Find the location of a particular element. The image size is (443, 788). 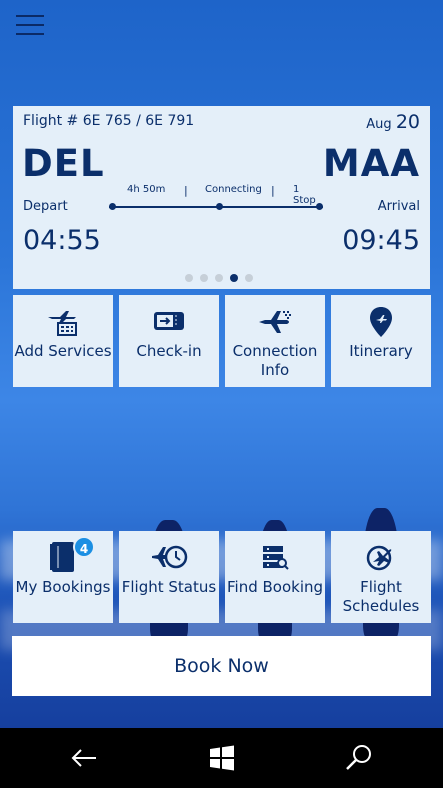

booklet-icon is located at coordinates (63, 559).